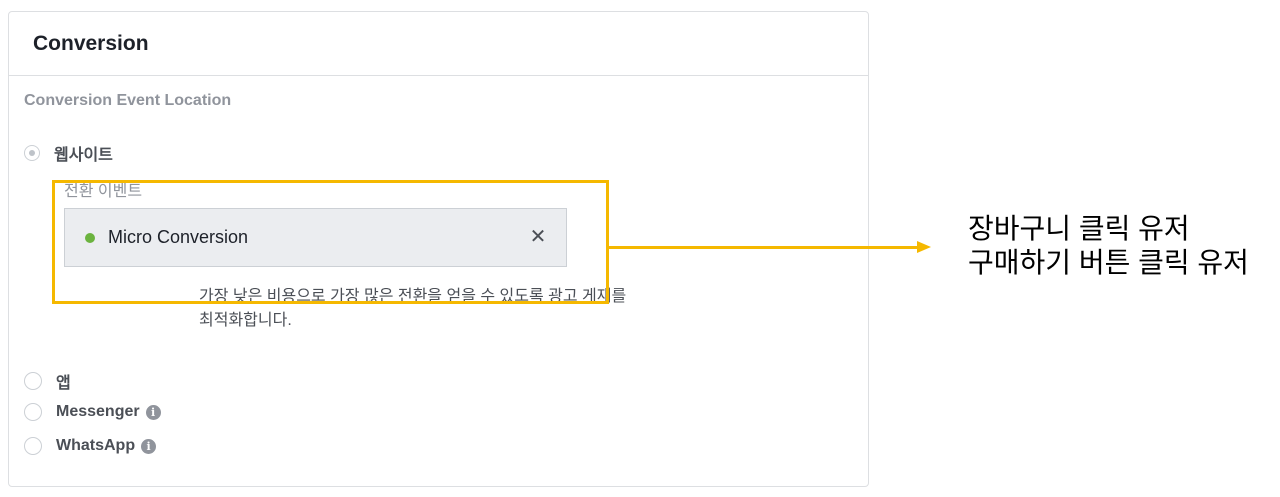 The width and height of the screenshot is (1280, 497). Describe the element at coordinates (33, 446) in the screenshot. I see `radio-button-whatsapp` at that location.